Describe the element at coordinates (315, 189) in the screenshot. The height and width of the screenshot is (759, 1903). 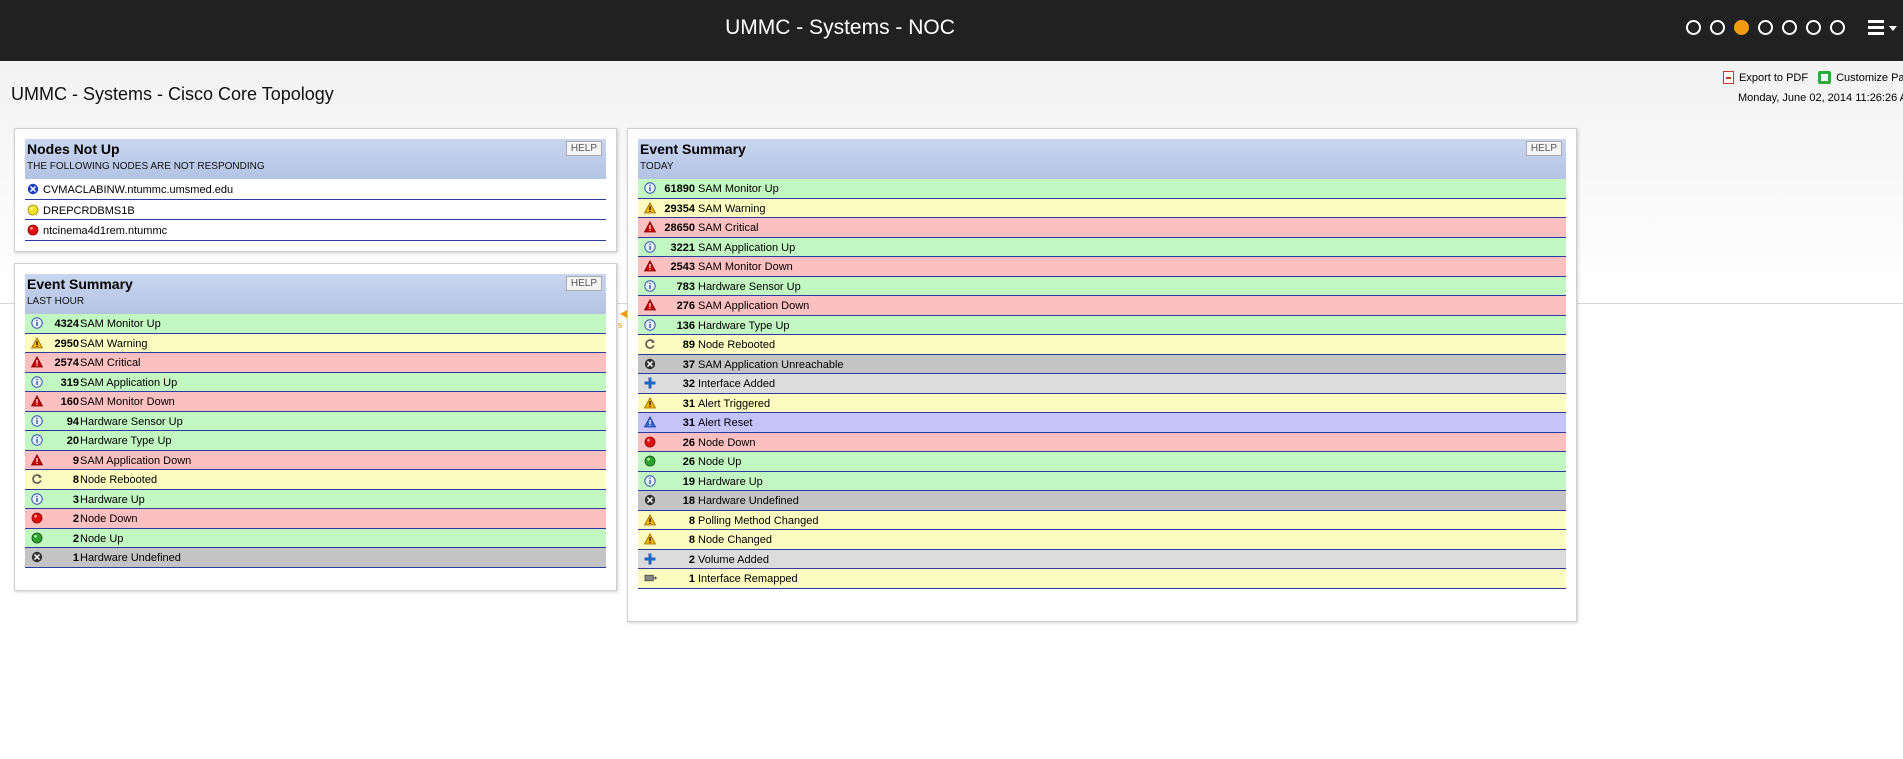
I see `node-row: CVMACLABINW.ntummc.umsmed.edu` at that location.